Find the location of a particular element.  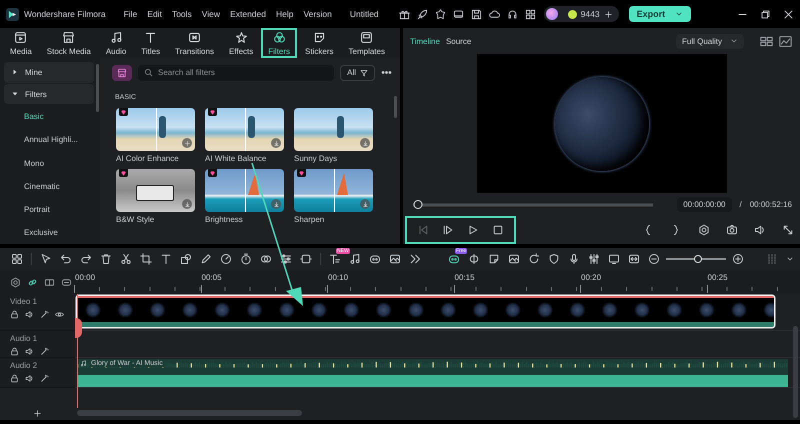

export-button: Export is located at coordinates (660, 14).